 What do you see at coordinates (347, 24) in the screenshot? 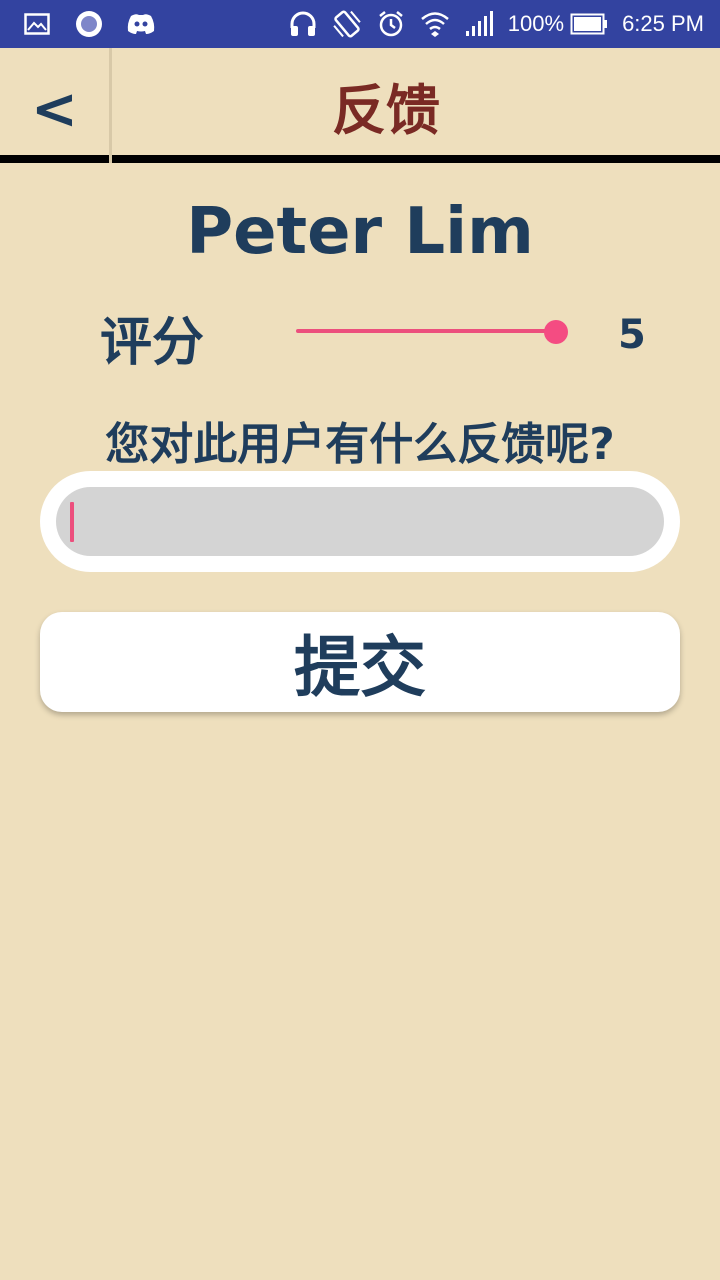
I see `vibrate-icon` at bounding box center [347, 24].